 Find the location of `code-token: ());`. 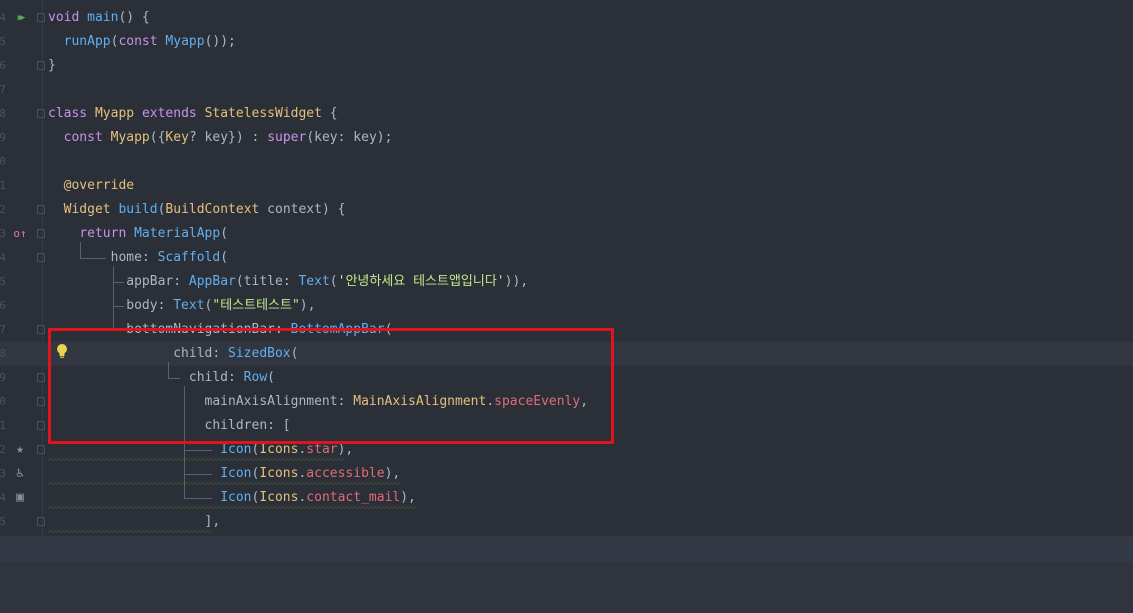

code-token: ()); is located at coordinates (220, 41).